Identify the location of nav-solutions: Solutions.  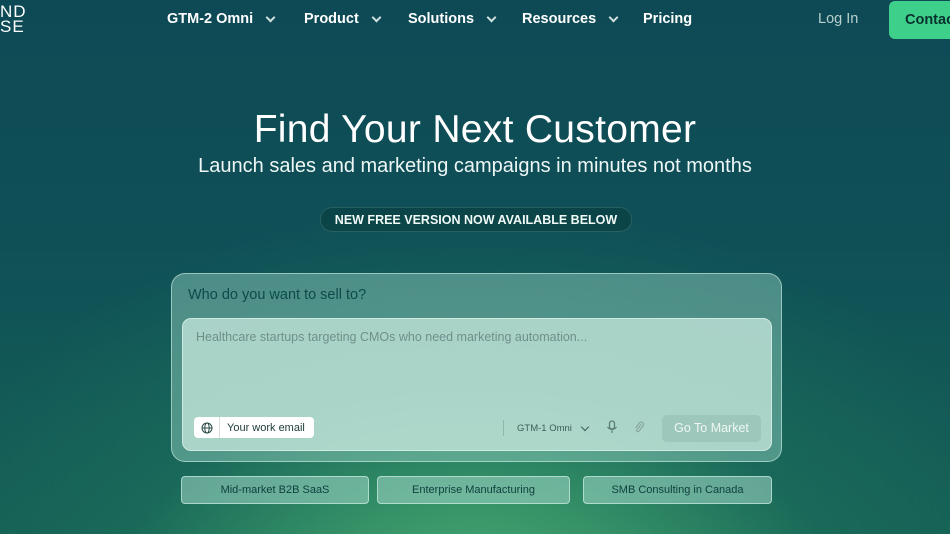
(452, 19).